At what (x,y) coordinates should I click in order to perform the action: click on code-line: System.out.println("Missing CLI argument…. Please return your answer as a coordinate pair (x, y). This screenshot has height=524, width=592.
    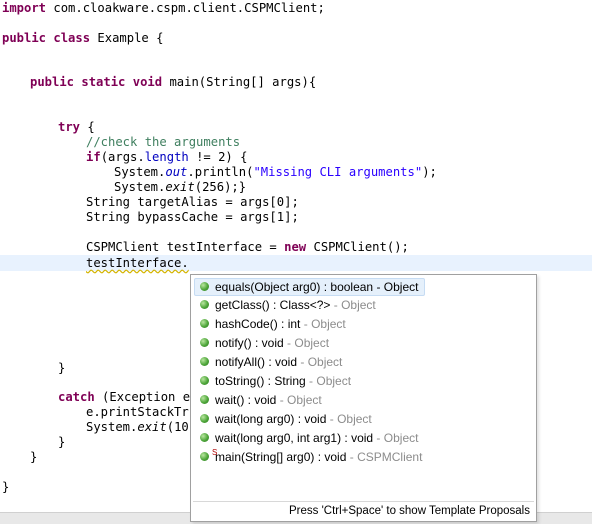
    Looking at the image, I should click on (275, 172).